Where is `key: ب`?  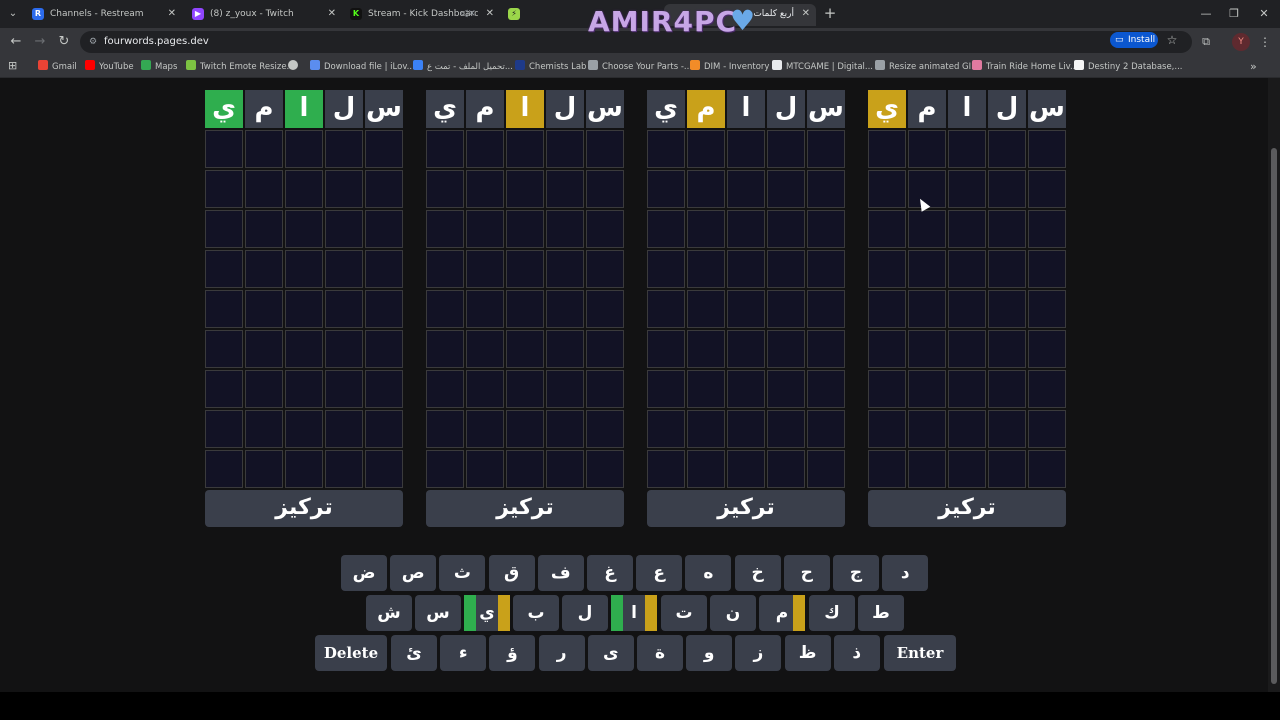 key: ب is located at coordinates (536, 613).